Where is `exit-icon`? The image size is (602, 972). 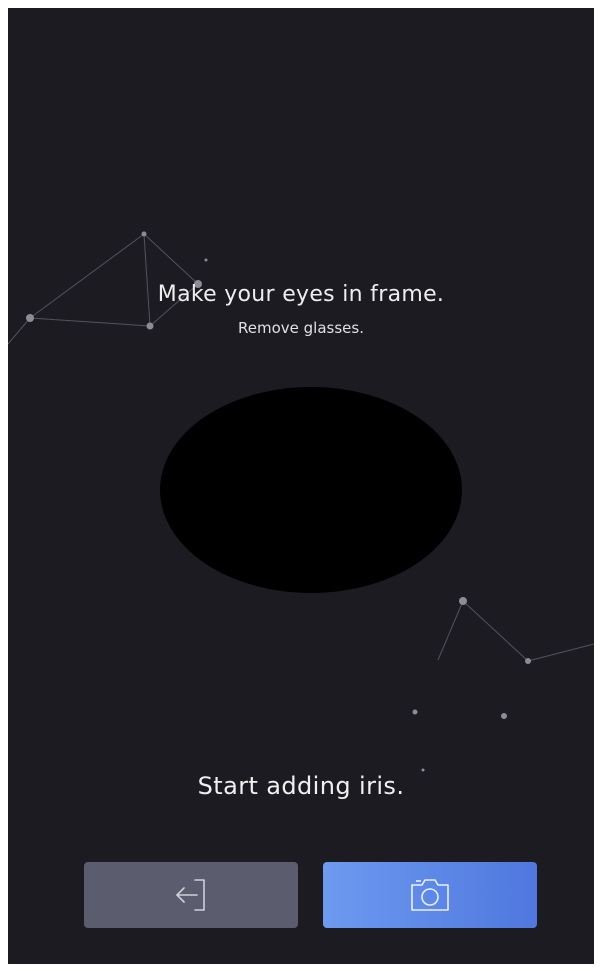
exit-icon is located at coordinates (191, 895).